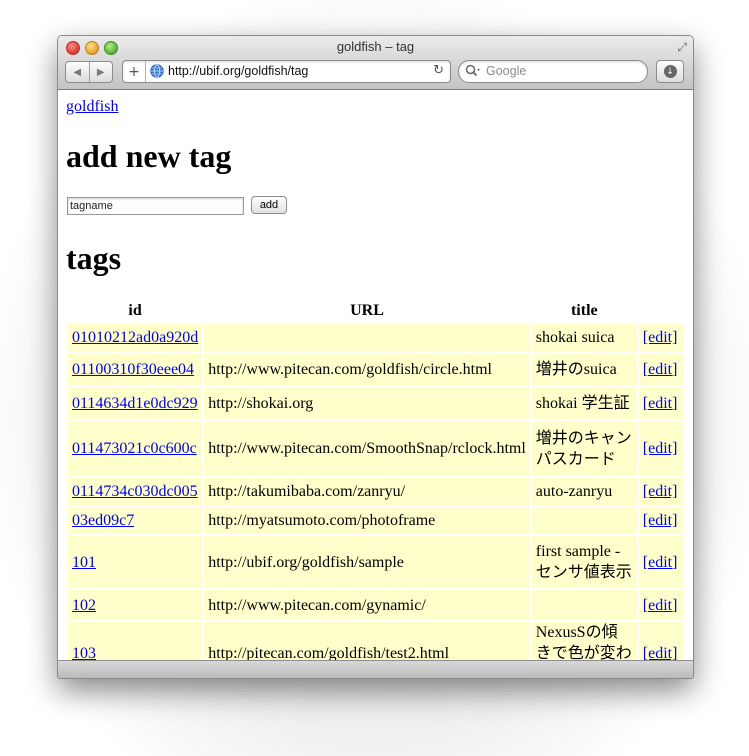 The height and width of the screenshot is (756, 749). I want to click on globe-icon, so click(157, 71).